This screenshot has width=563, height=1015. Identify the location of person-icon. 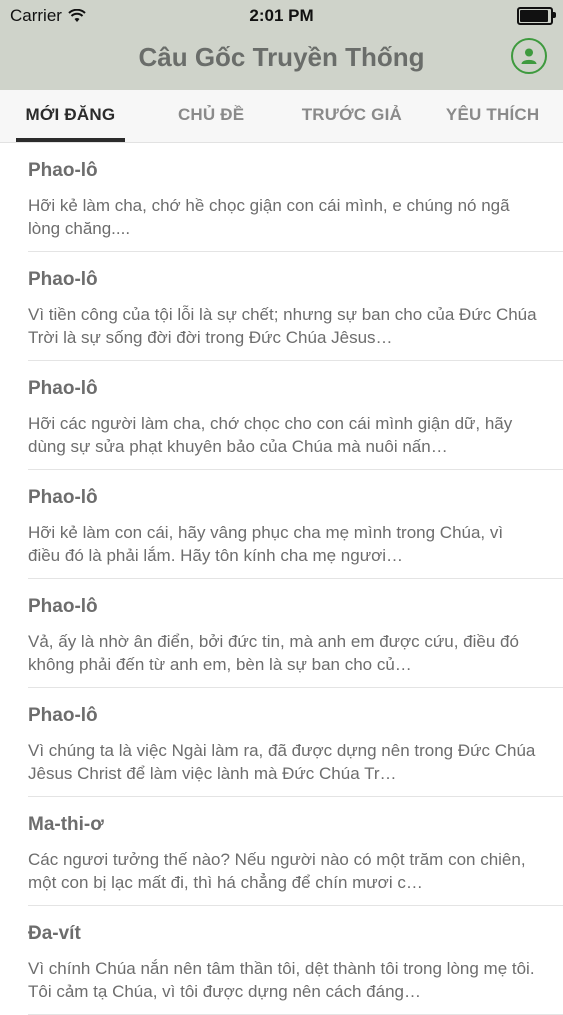
(529, 56).